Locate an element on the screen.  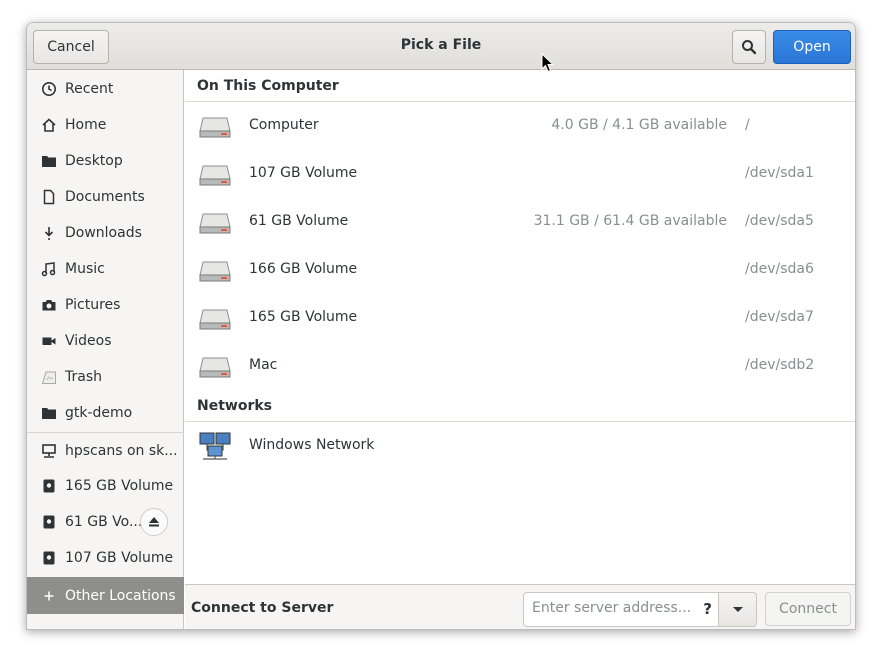
dialog-title: Pick a File is located at coordinates (441, 45).